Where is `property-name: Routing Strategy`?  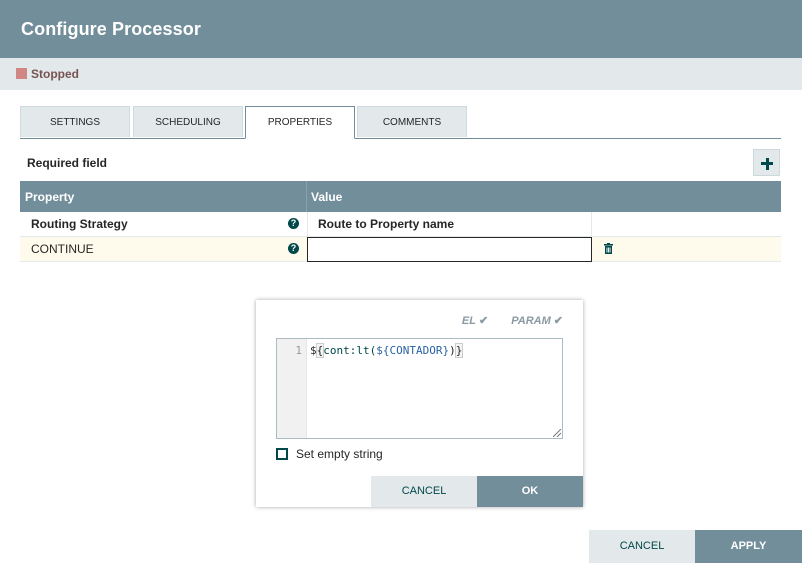
property-name: Routing Strategy is located at coordinates (79, 224).